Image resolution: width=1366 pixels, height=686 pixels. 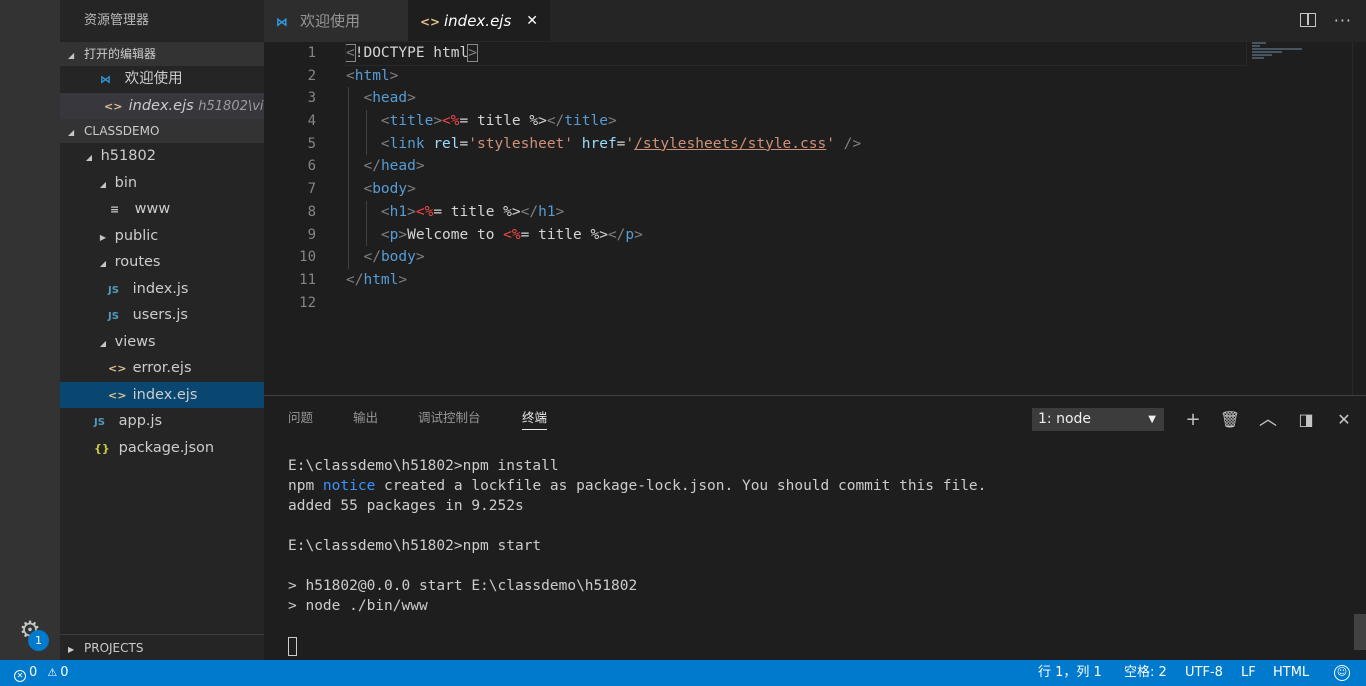 I want to click on caret-down-icon: ▼, so click(x=1152, y=419).